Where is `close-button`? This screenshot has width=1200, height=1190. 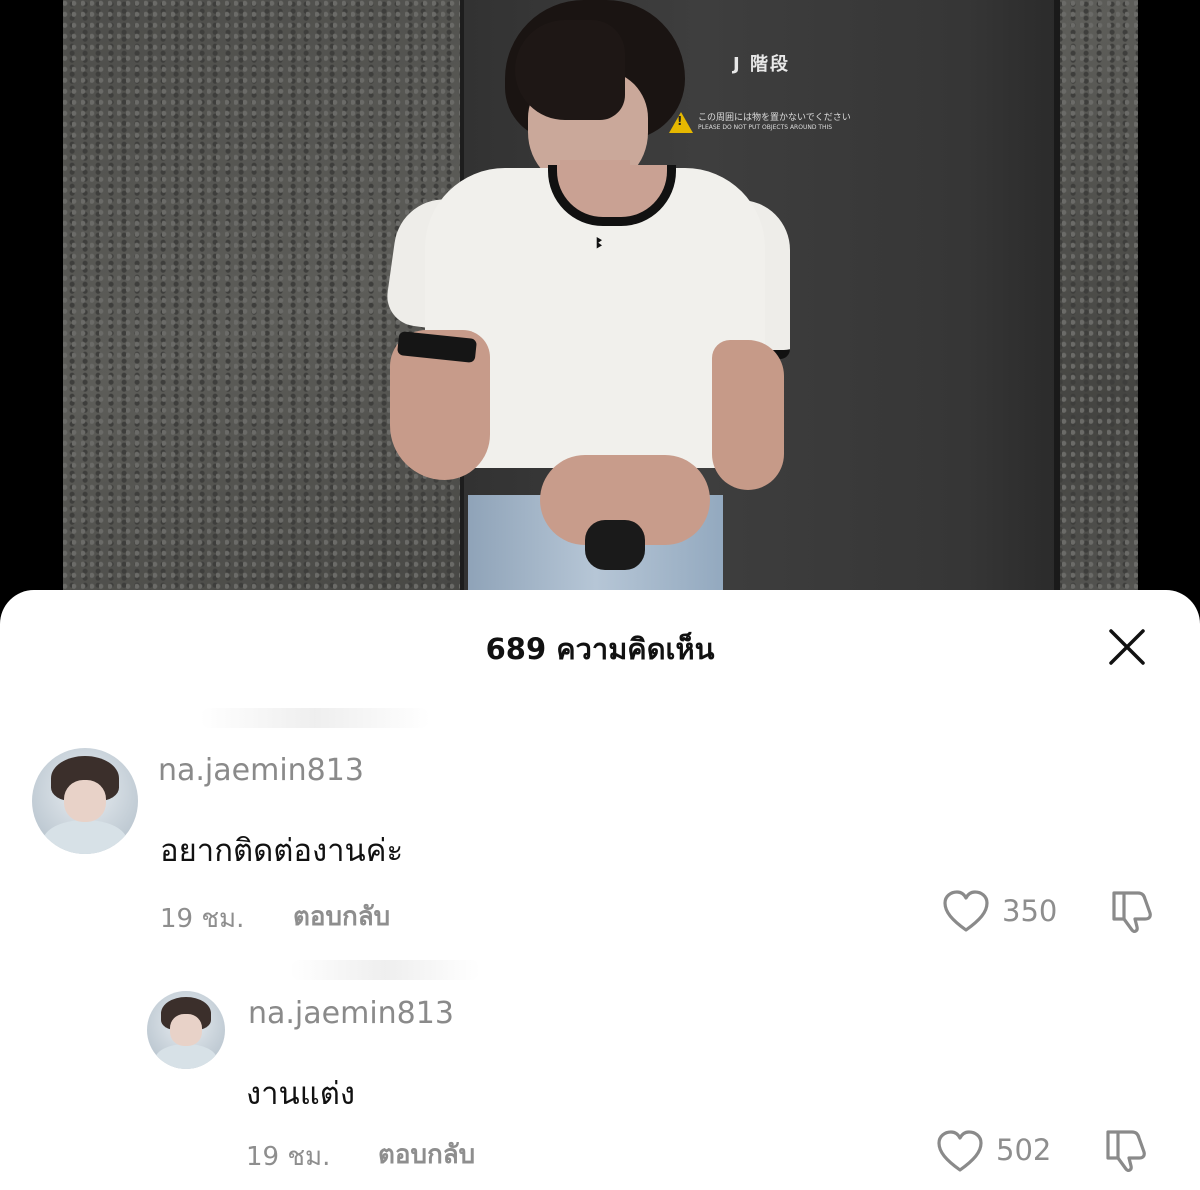 close-button is located at coordinates (1127, 647).